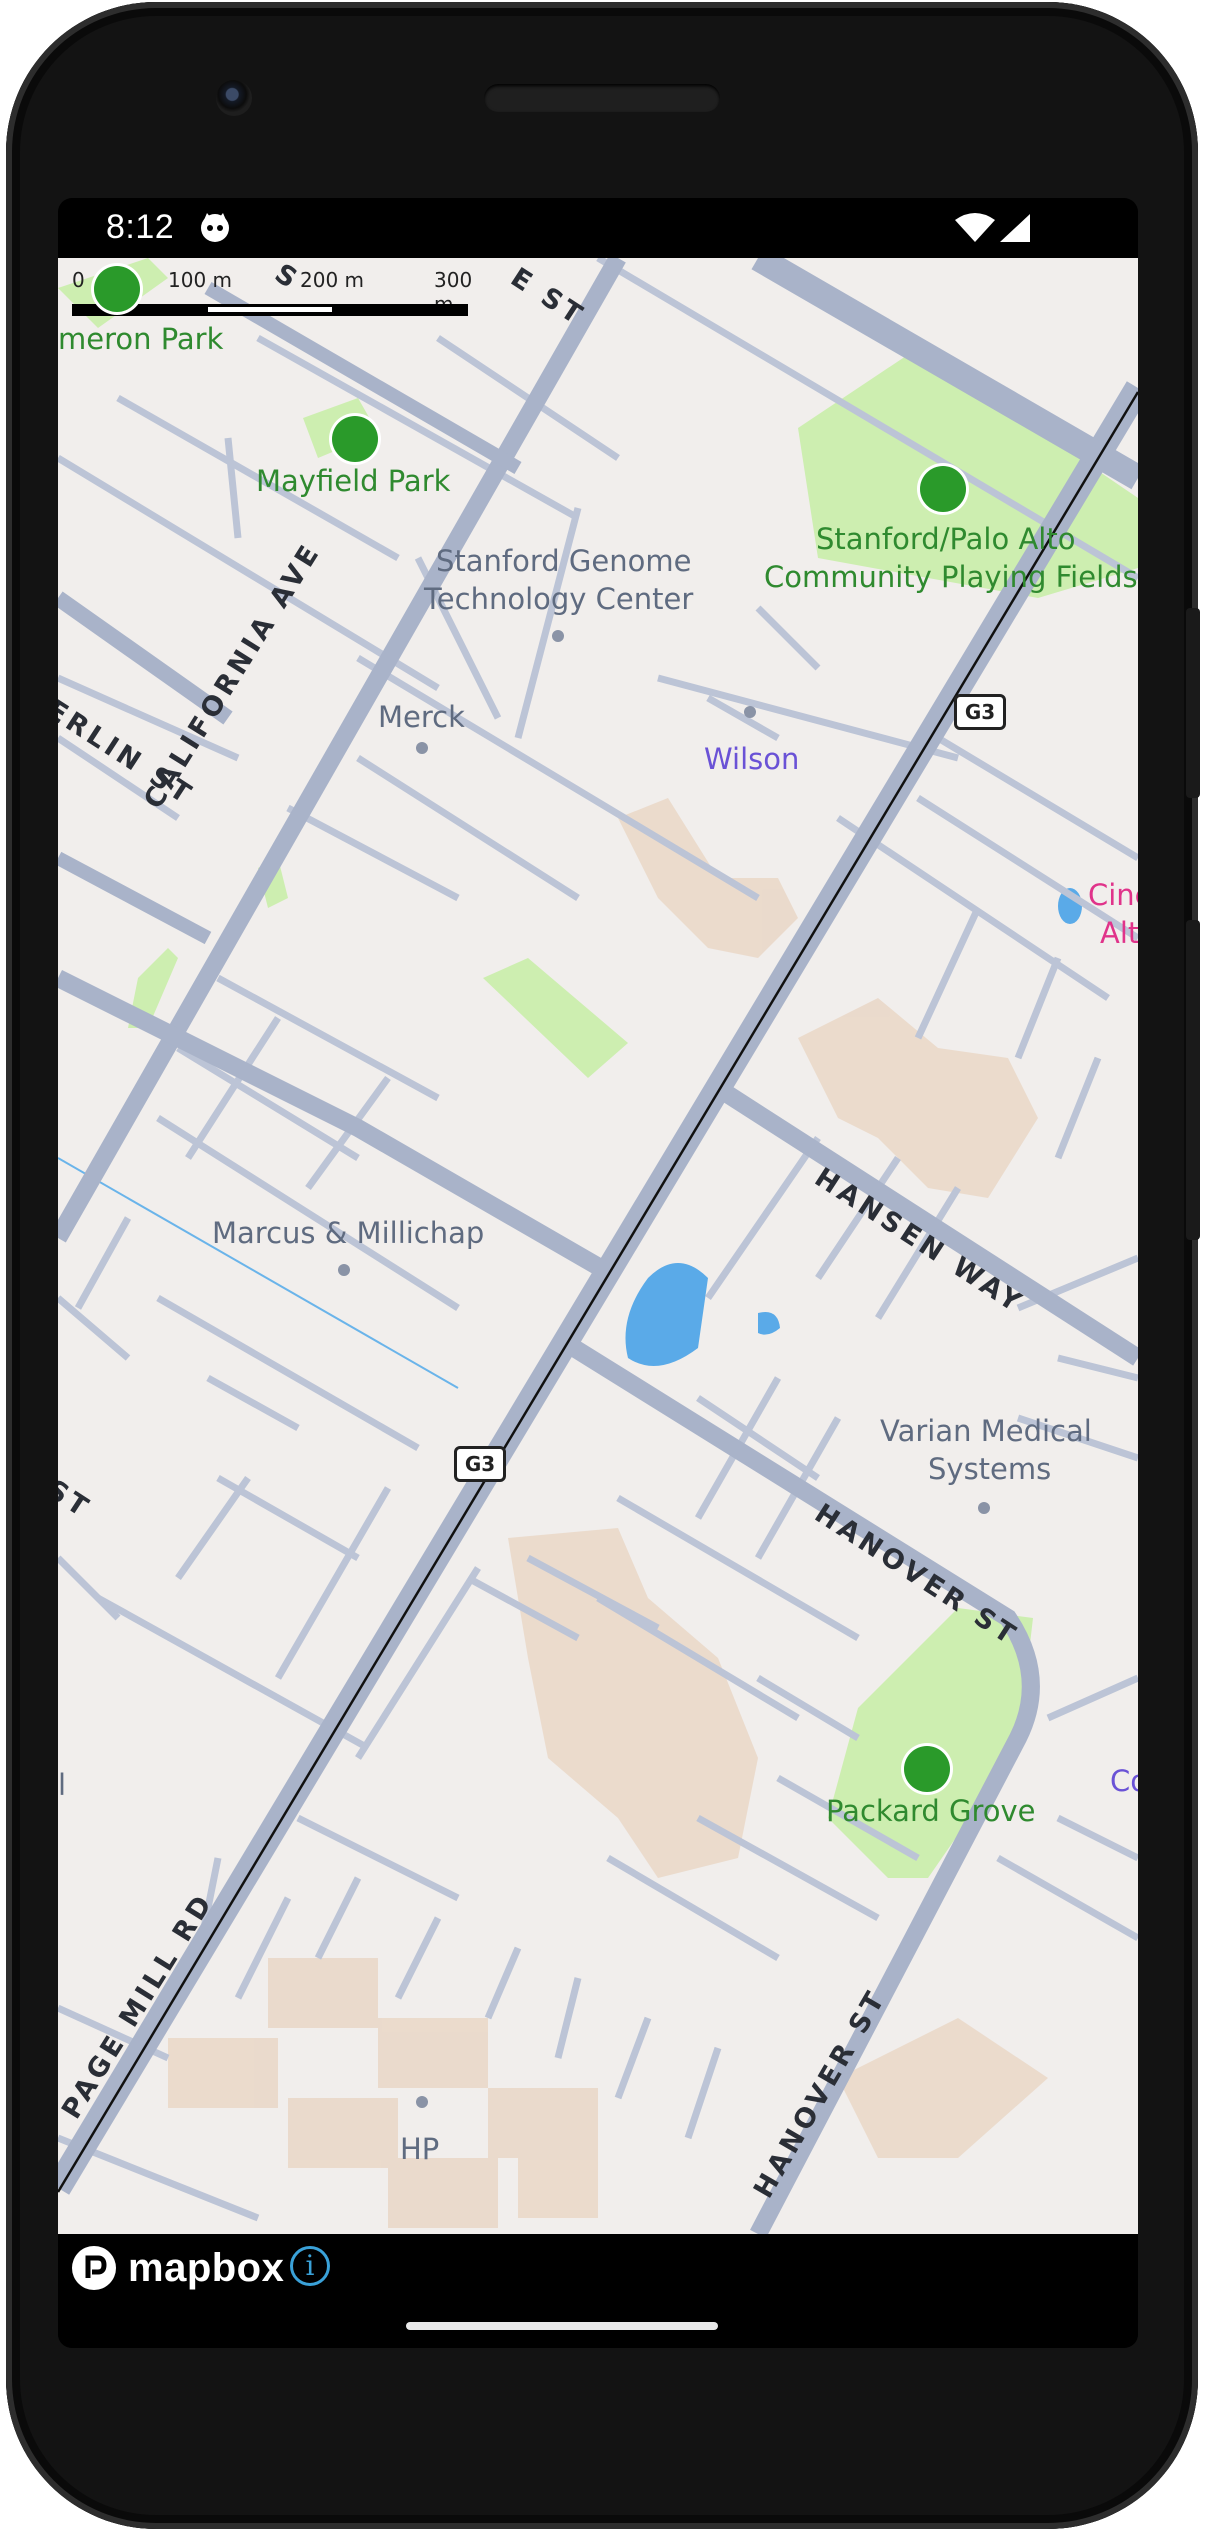 This screenshot has width=1206, height=2533. I want to click on home-indicator, so click(562, 2326).